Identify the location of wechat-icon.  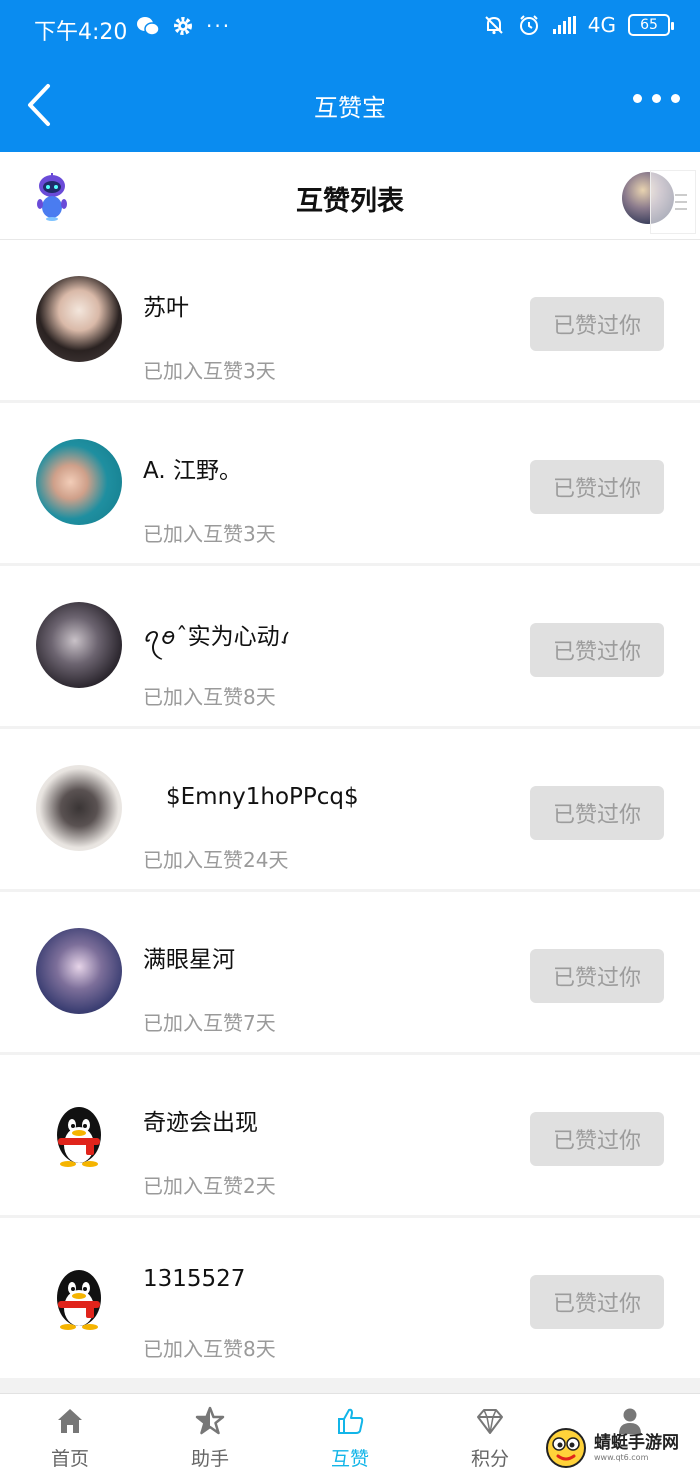
(148, 26).